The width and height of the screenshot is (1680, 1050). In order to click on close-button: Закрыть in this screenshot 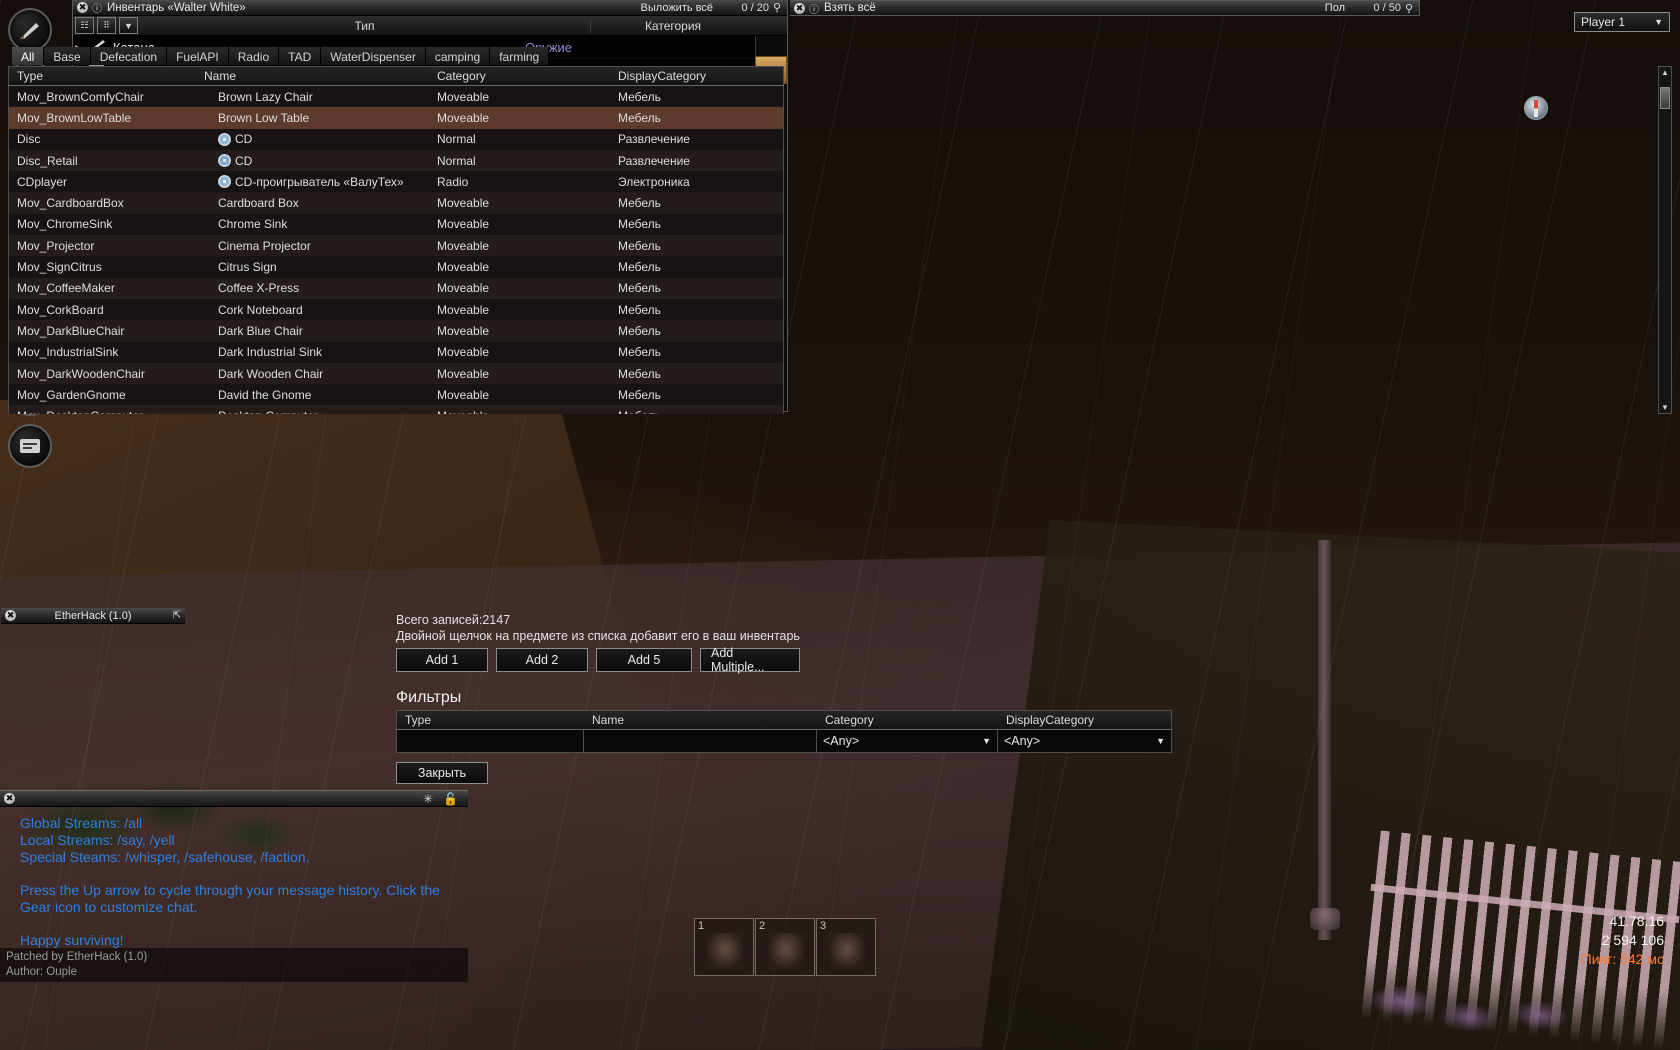, I will do `click(442, 773)`.